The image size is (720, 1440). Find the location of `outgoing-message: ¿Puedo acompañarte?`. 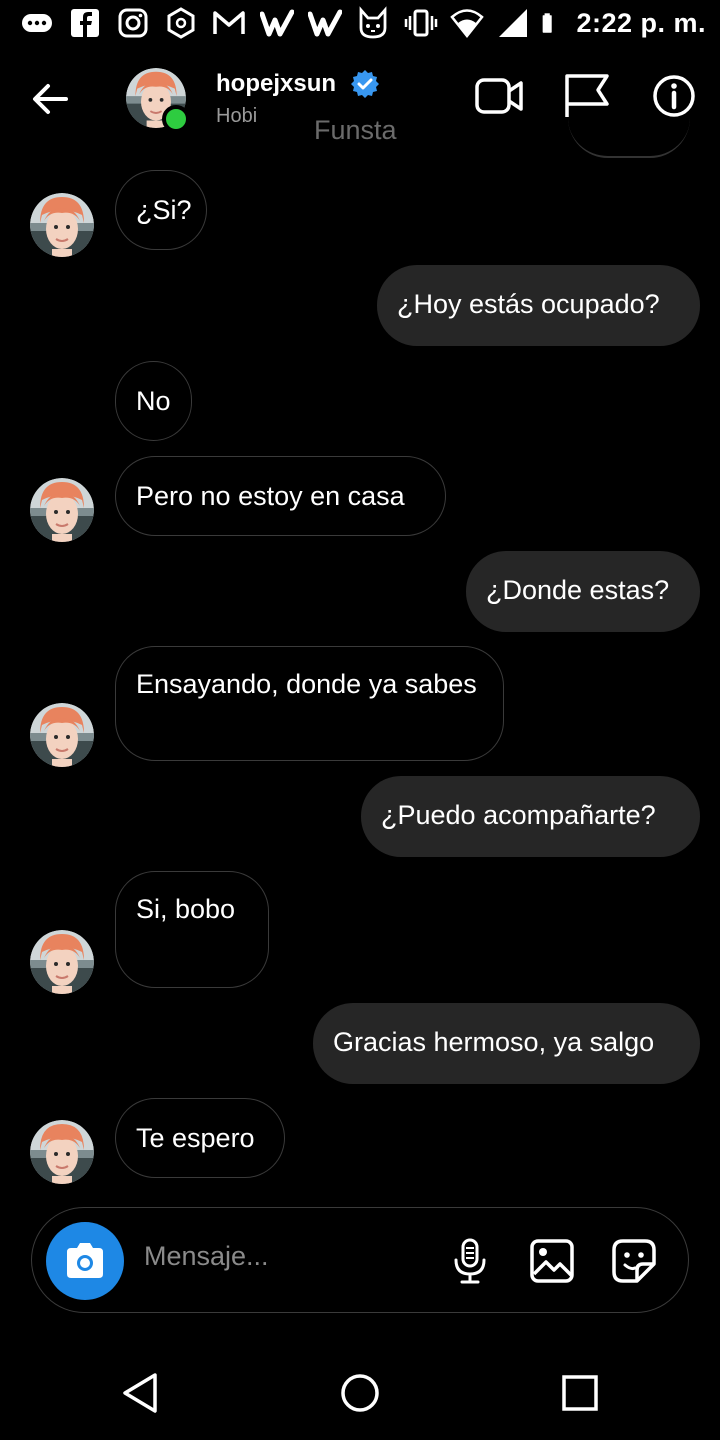

outgoing-message: ¿Puedo acompañarte? is located at coordinates (530, 816).